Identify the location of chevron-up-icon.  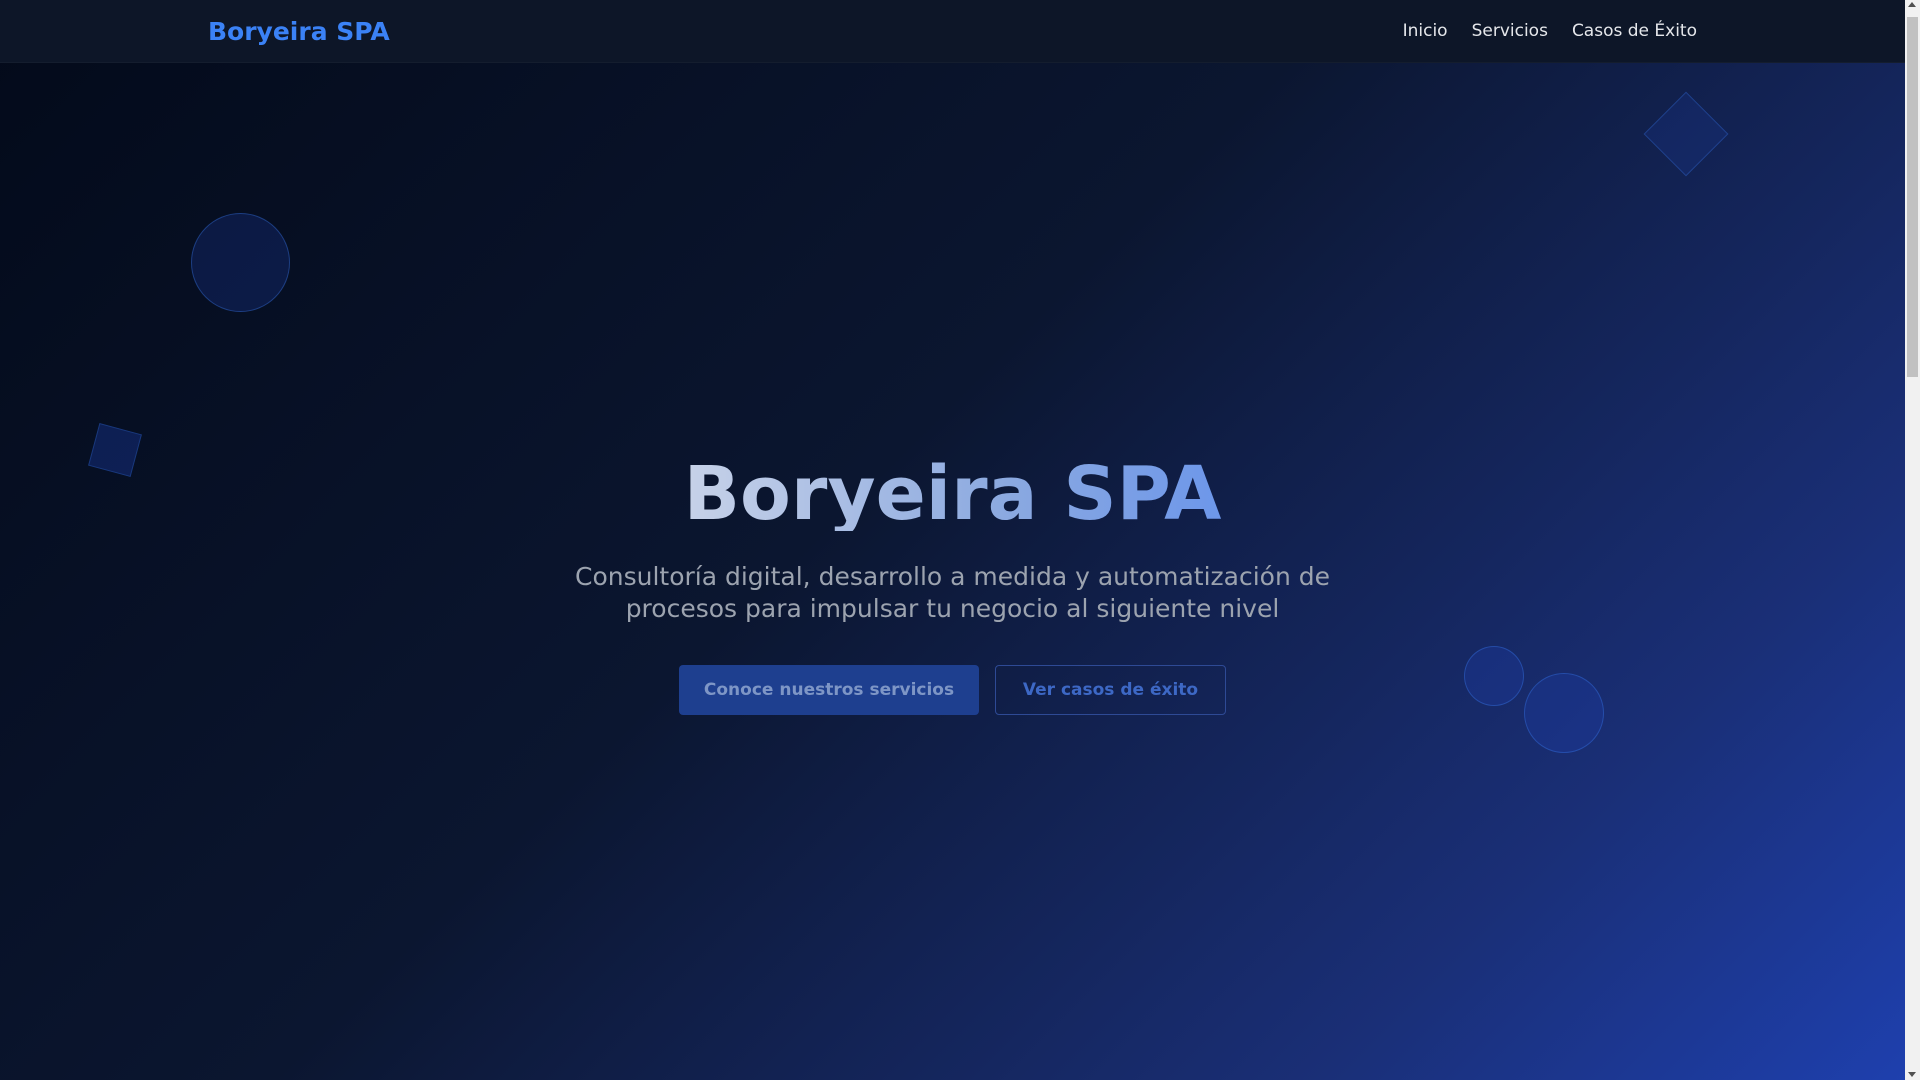
(1912, 4).